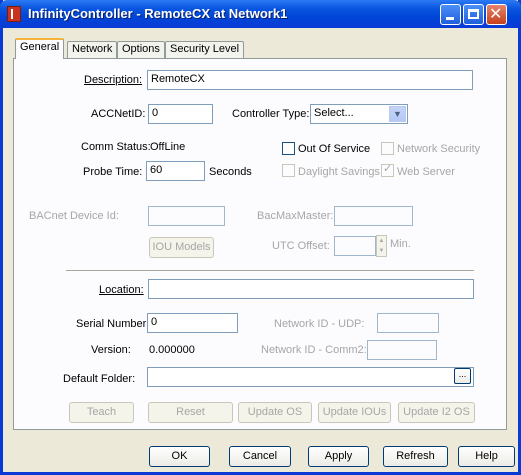  What do you see at coordinates (186, 216) in the screenshot?
I see `bacnet-device-id-field` at bounding box center [186, 216].